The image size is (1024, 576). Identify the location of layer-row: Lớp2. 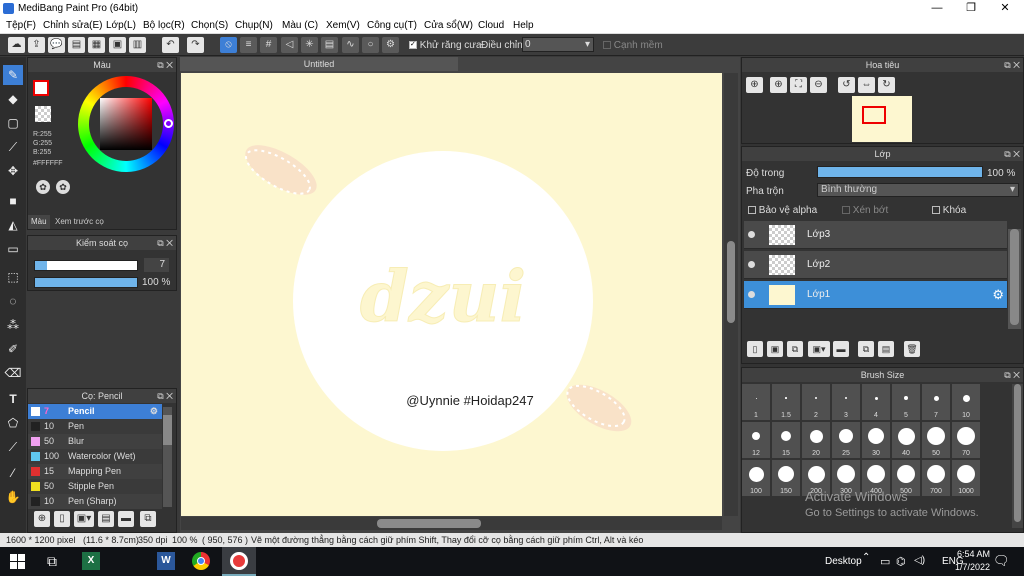
(875, 265).